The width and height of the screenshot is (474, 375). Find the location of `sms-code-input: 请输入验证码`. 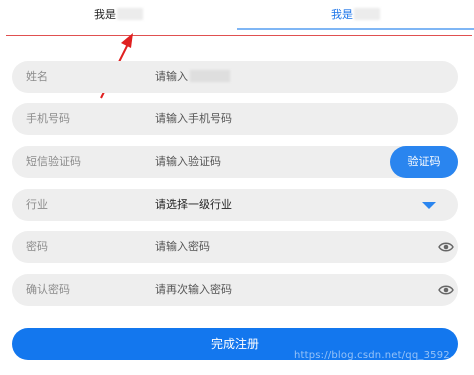

sms-code-input: 请输入验证码 is located at coordinates (188, 162).